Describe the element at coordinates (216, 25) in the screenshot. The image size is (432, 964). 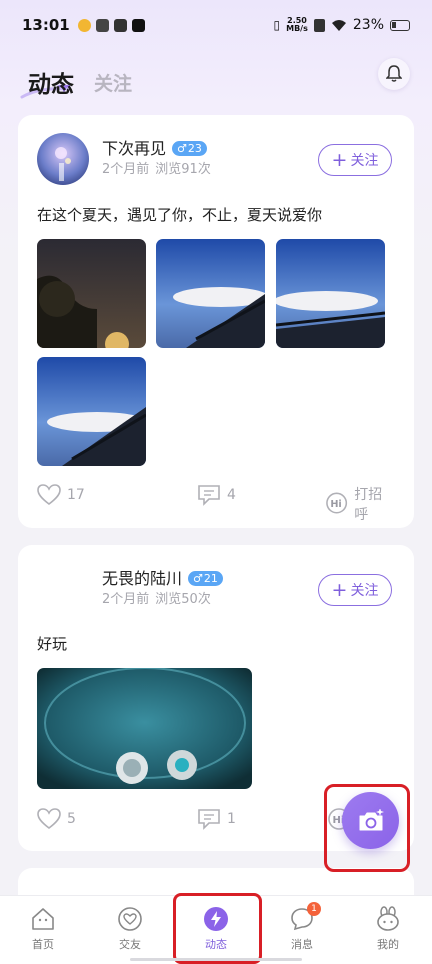
I see `status-bar: 13:01 ▯ 2.50 MB/s 23%` at that location.